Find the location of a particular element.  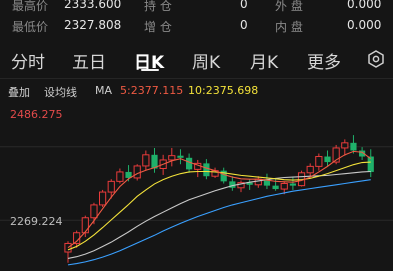

hexagon-settings-icon is located at coordinates (376, 59).